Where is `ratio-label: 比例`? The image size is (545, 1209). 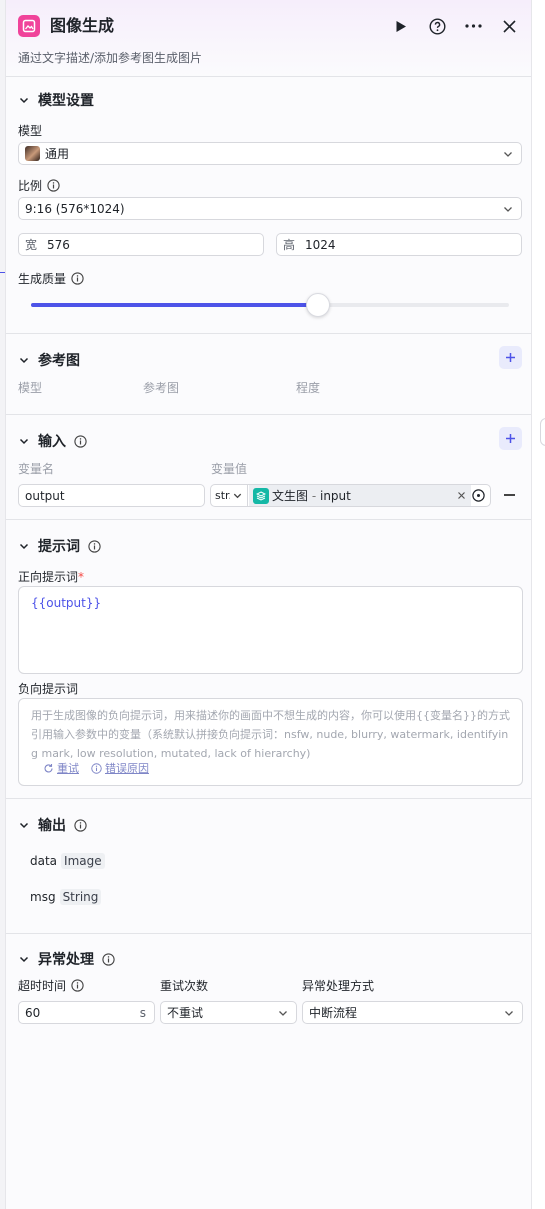 ratio-label: 比例 is located at coordinates (30, 186).